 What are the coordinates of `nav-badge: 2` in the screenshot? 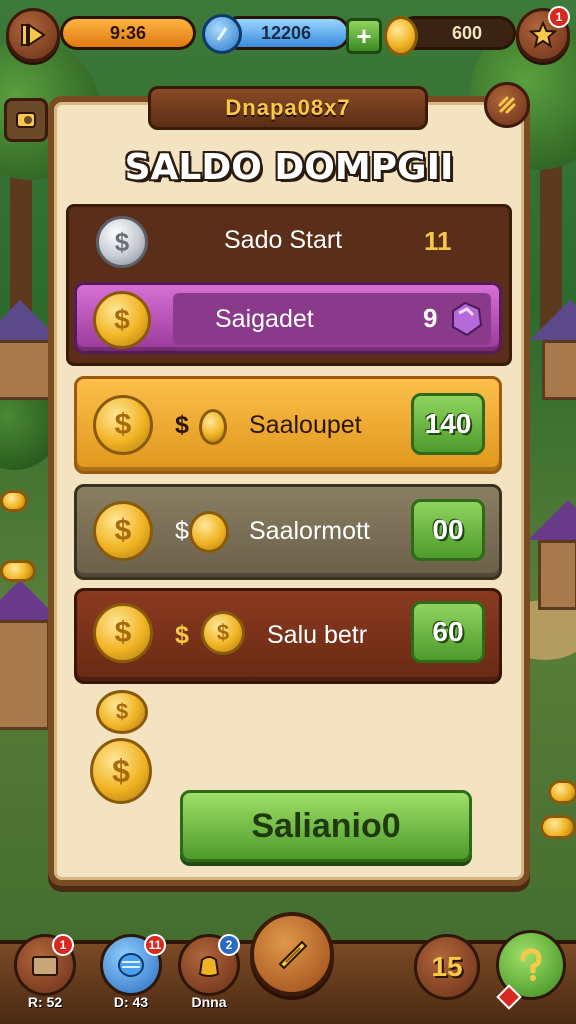 It's located at (229, 945).